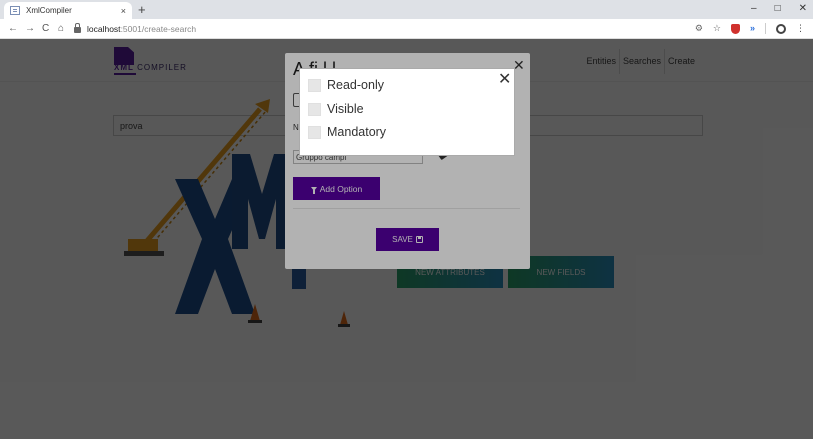 This screenshot has height=439, width=813. I want to click on option-mandatory: Mandatory, so click(347, 132).